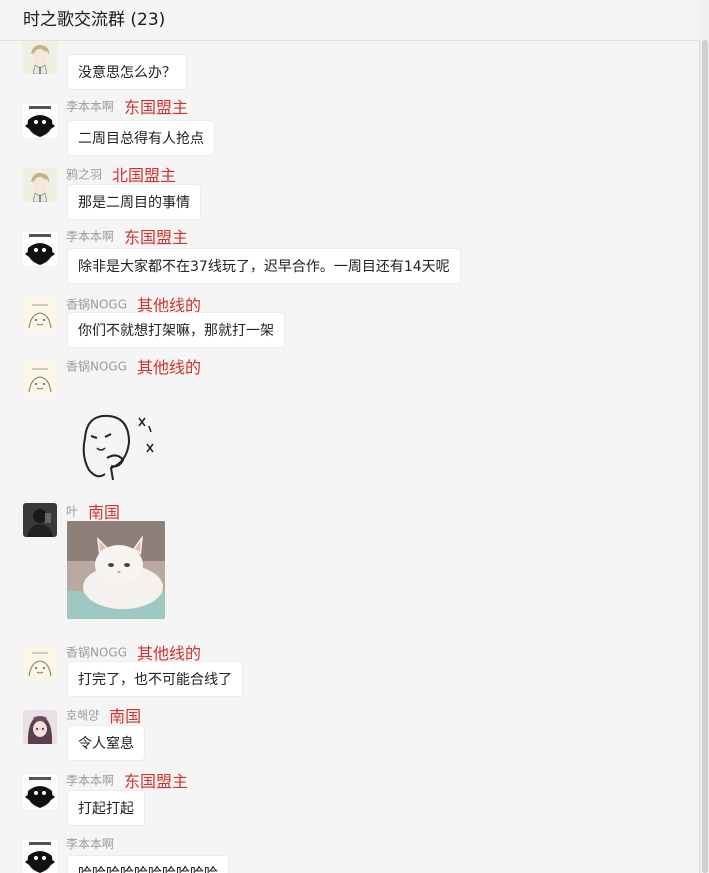  I want to click on dark-person-avatar, so click(40, 520).